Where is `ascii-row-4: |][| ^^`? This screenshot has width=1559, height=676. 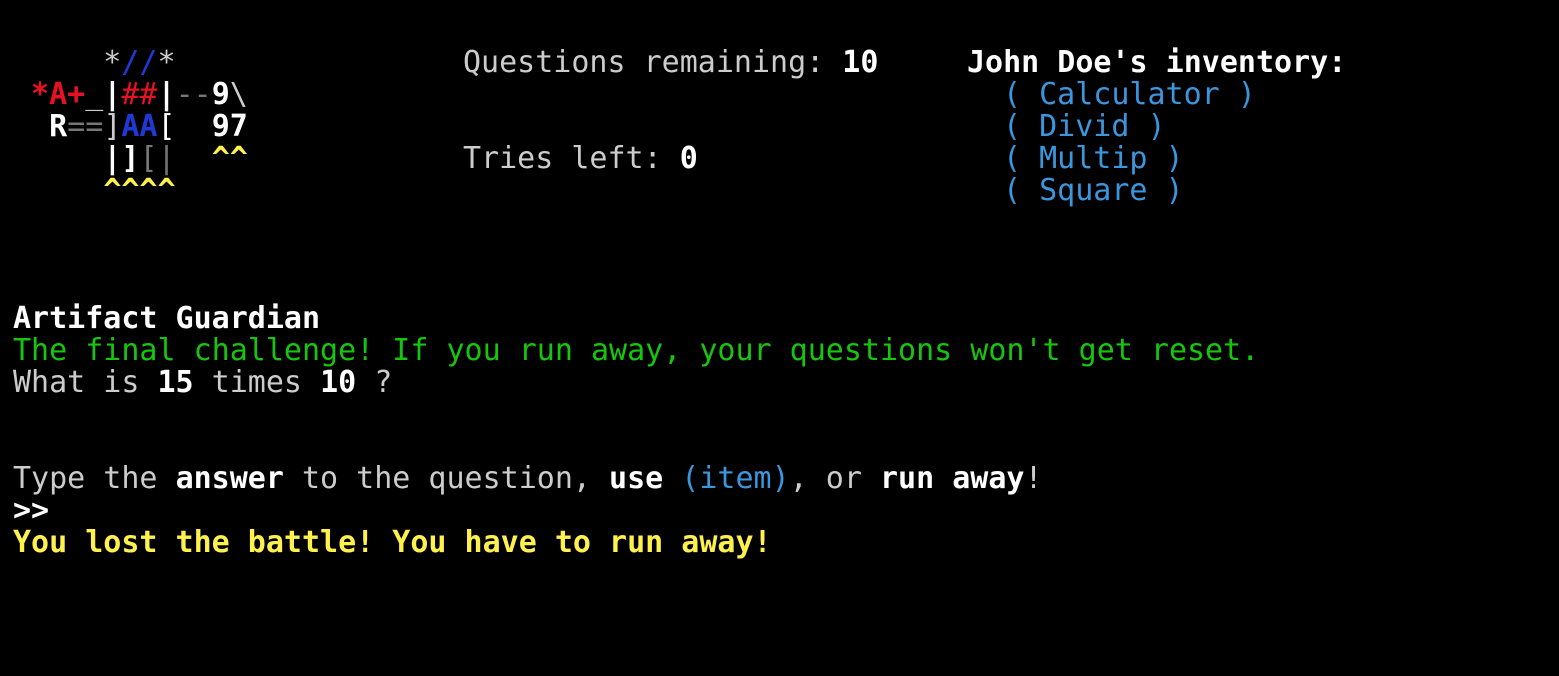
ascii-row-4: |][| ^^ is located at coordinates (130, 159).